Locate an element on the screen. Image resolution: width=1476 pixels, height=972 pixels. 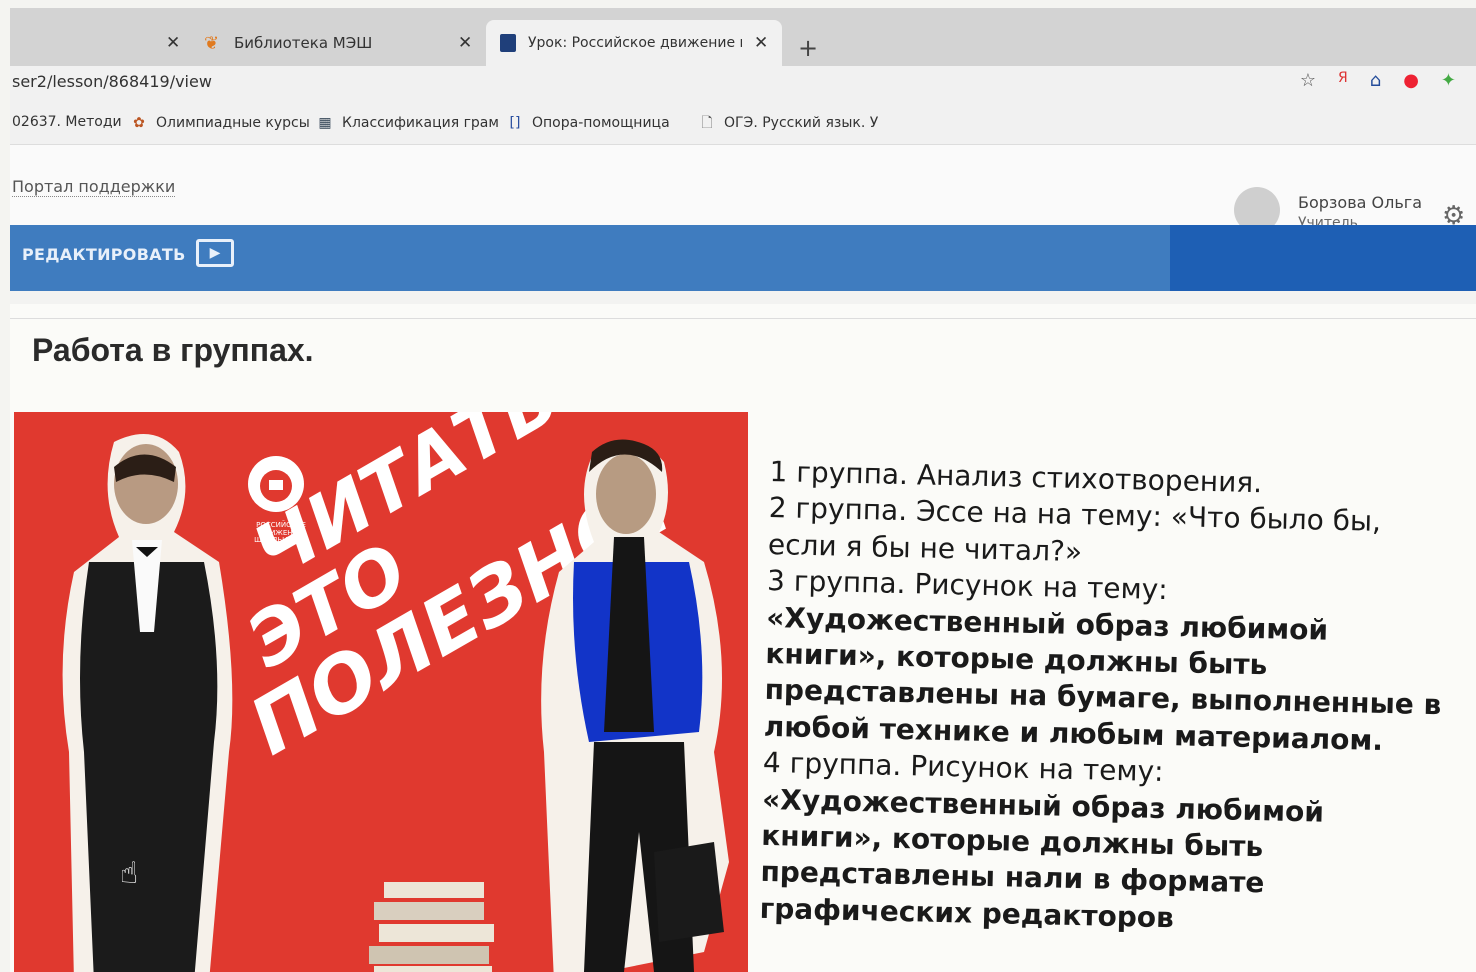
tab-lesson: Урок: Российское движение шк ✕ is located at coordinates (634, 43).